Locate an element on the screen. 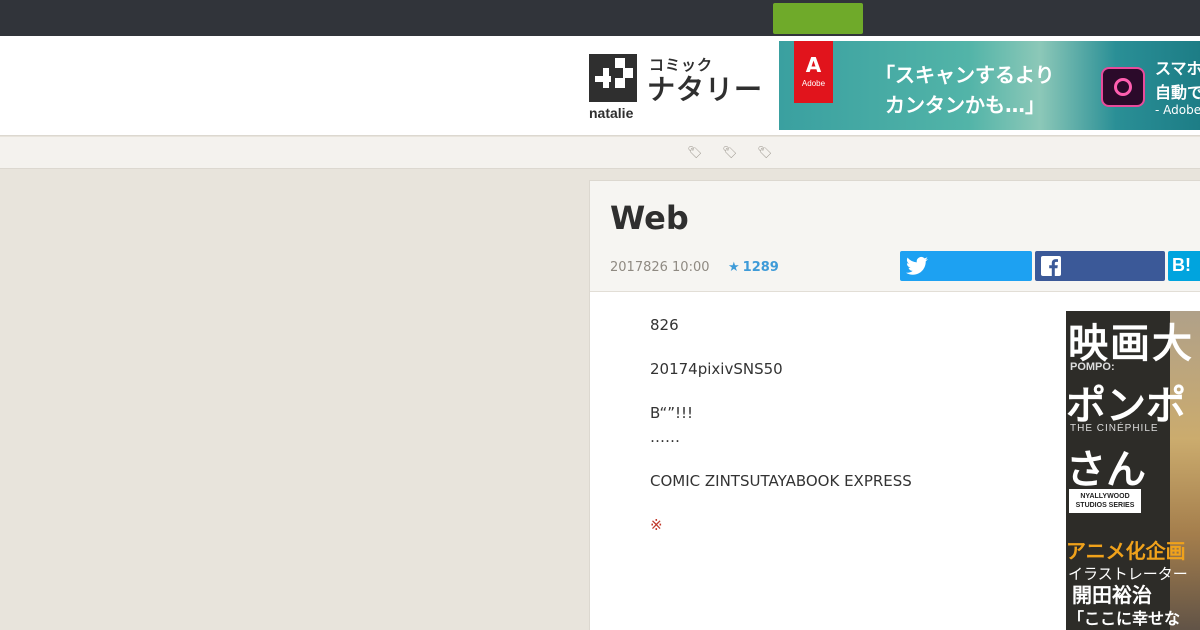 This screenshot has height=630, width=1200. ad-side-2: 自動で is located at coordinates (1177, 92).